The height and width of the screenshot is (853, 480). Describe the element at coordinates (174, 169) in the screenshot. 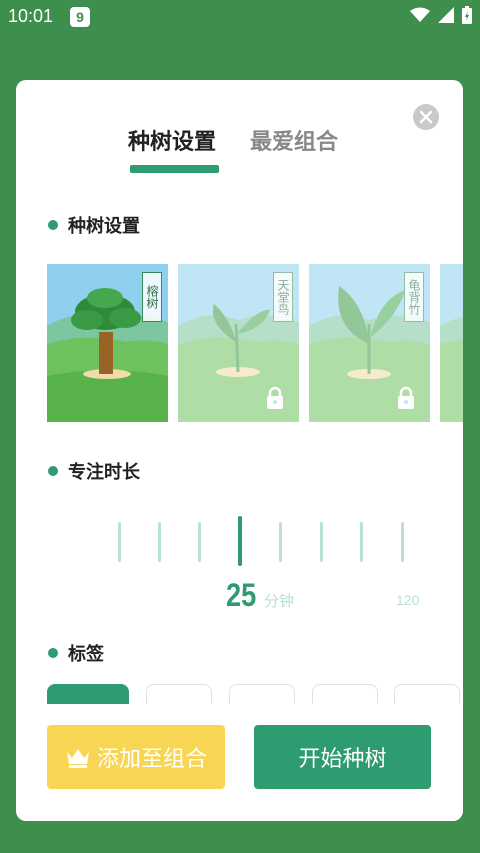

I see `active-tab-indicator` at that location.